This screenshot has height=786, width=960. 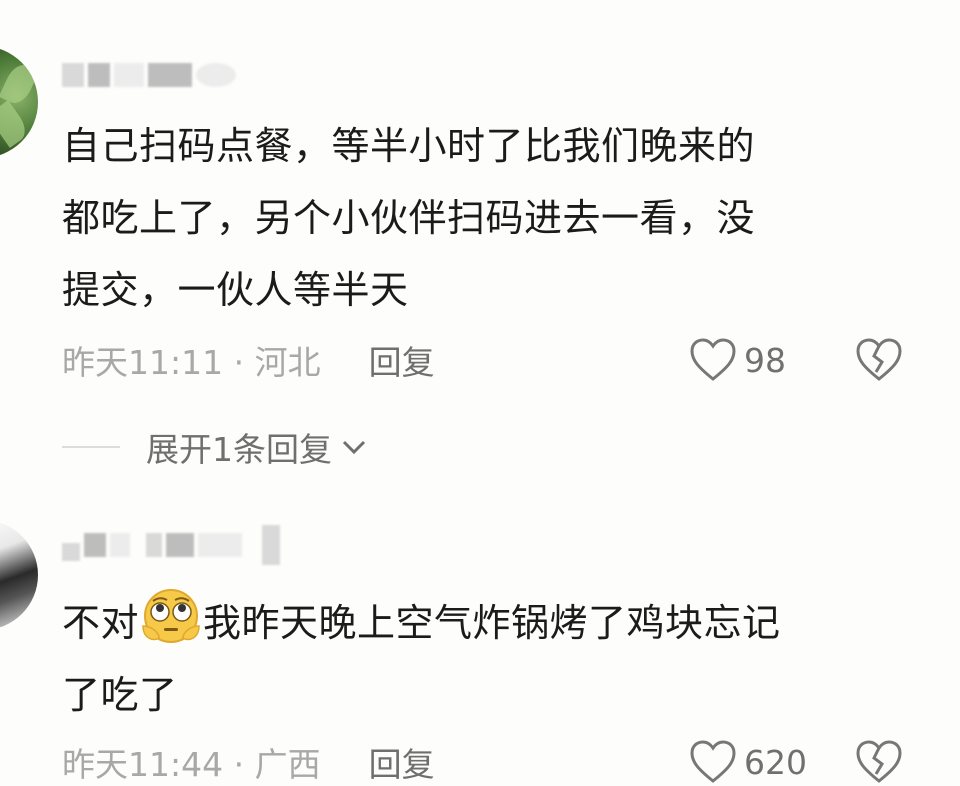 What do you see at coordinates (409, 146) in the screenshot?
I see `comment-line: 自己扫码点餐，等半小时了比我们晚来的` at bounding box center [409, 146].